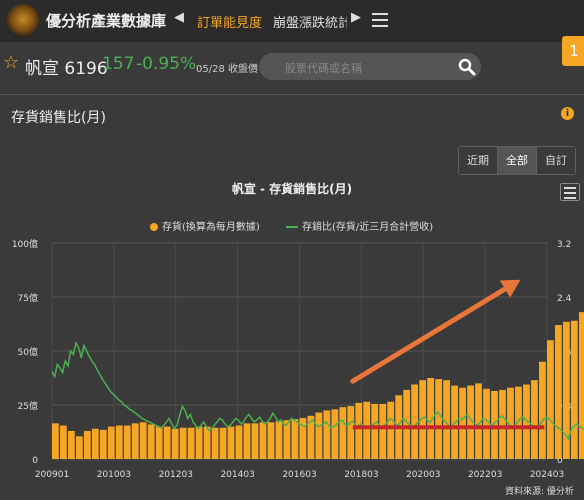  I want to click on site-logo, so click(23, 21).